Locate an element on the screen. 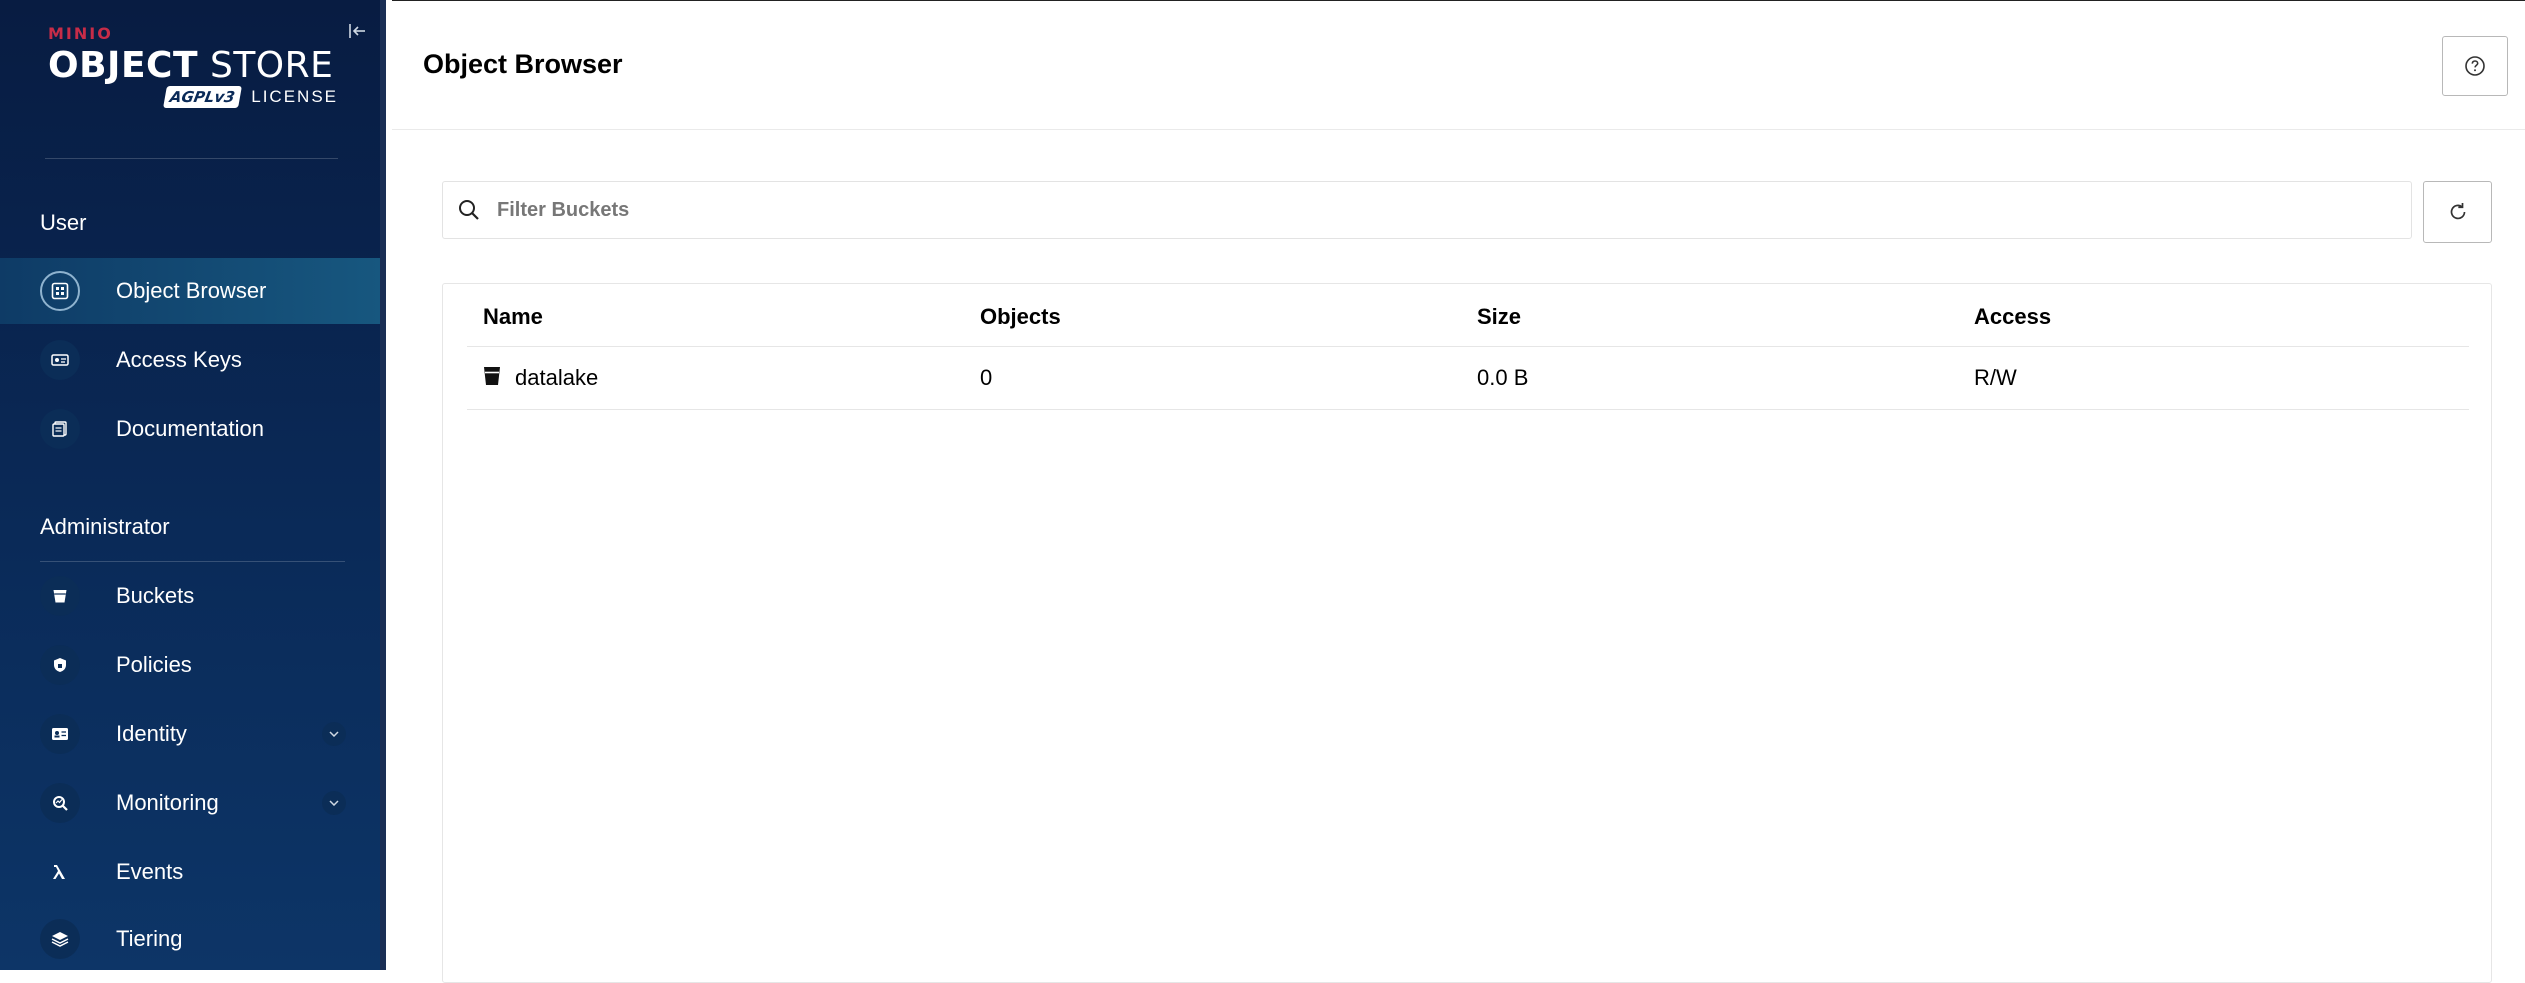 The image size is (2525, 983). sidebar-item-label: Identity is located at coordinates (151, 733).